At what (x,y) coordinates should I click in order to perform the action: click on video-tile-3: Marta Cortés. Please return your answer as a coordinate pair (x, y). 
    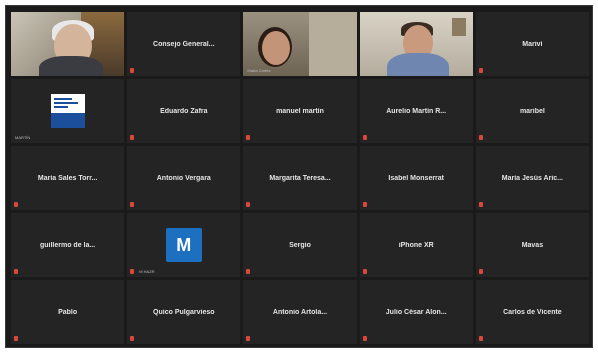
    Looking at the image, I should click on (300, 44).